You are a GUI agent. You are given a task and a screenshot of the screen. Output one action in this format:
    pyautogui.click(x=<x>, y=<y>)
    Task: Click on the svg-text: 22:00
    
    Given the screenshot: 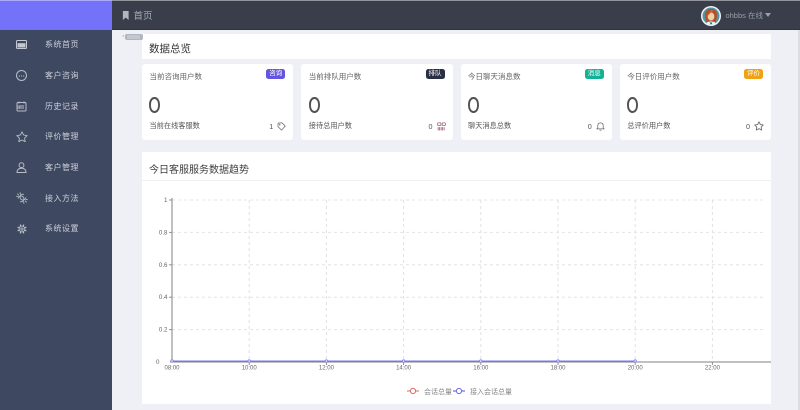 What is the action you would take?
    pyautogui.click(x=713, y=368)
    